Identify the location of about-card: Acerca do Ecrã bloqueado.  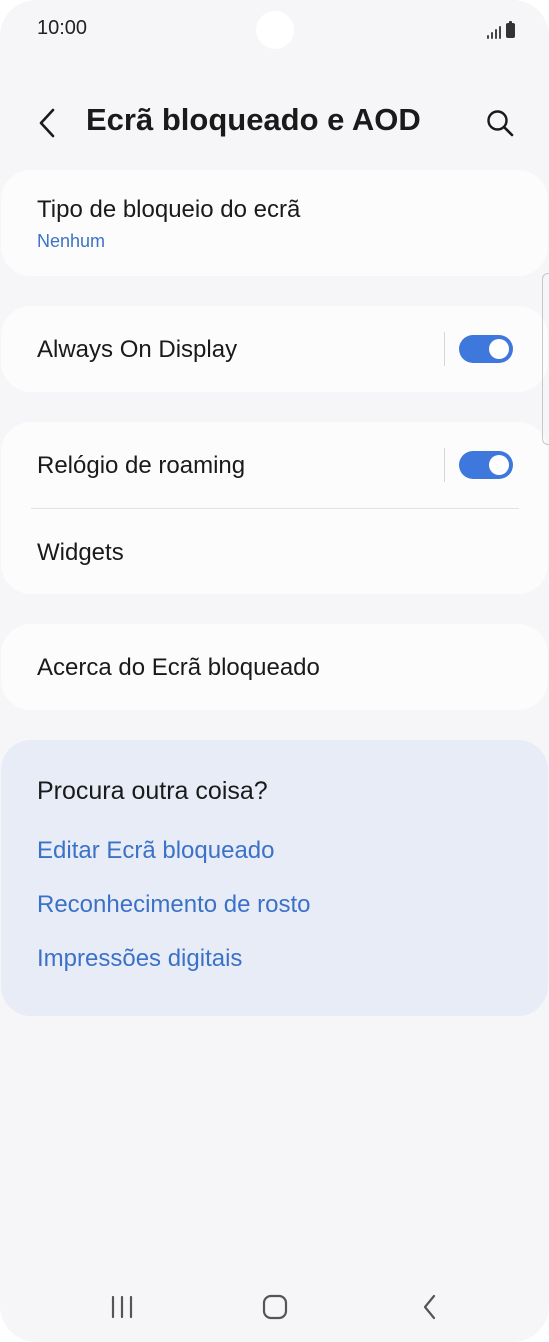
(274, 667).